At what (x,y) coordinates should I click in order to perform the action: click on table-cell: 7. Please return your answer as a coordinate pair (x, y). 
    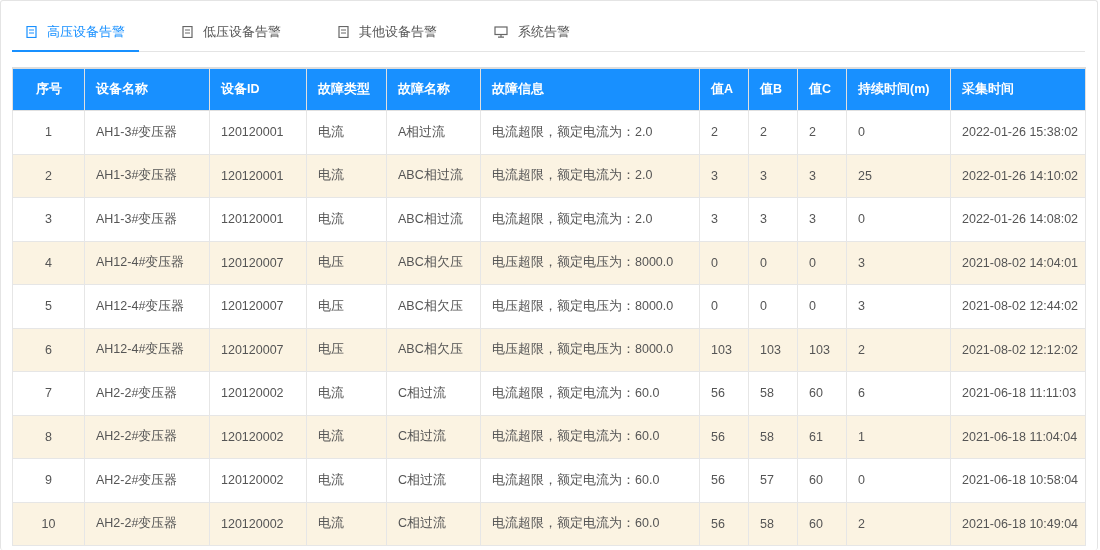
    Looking at the image, I should click on (48, 393).